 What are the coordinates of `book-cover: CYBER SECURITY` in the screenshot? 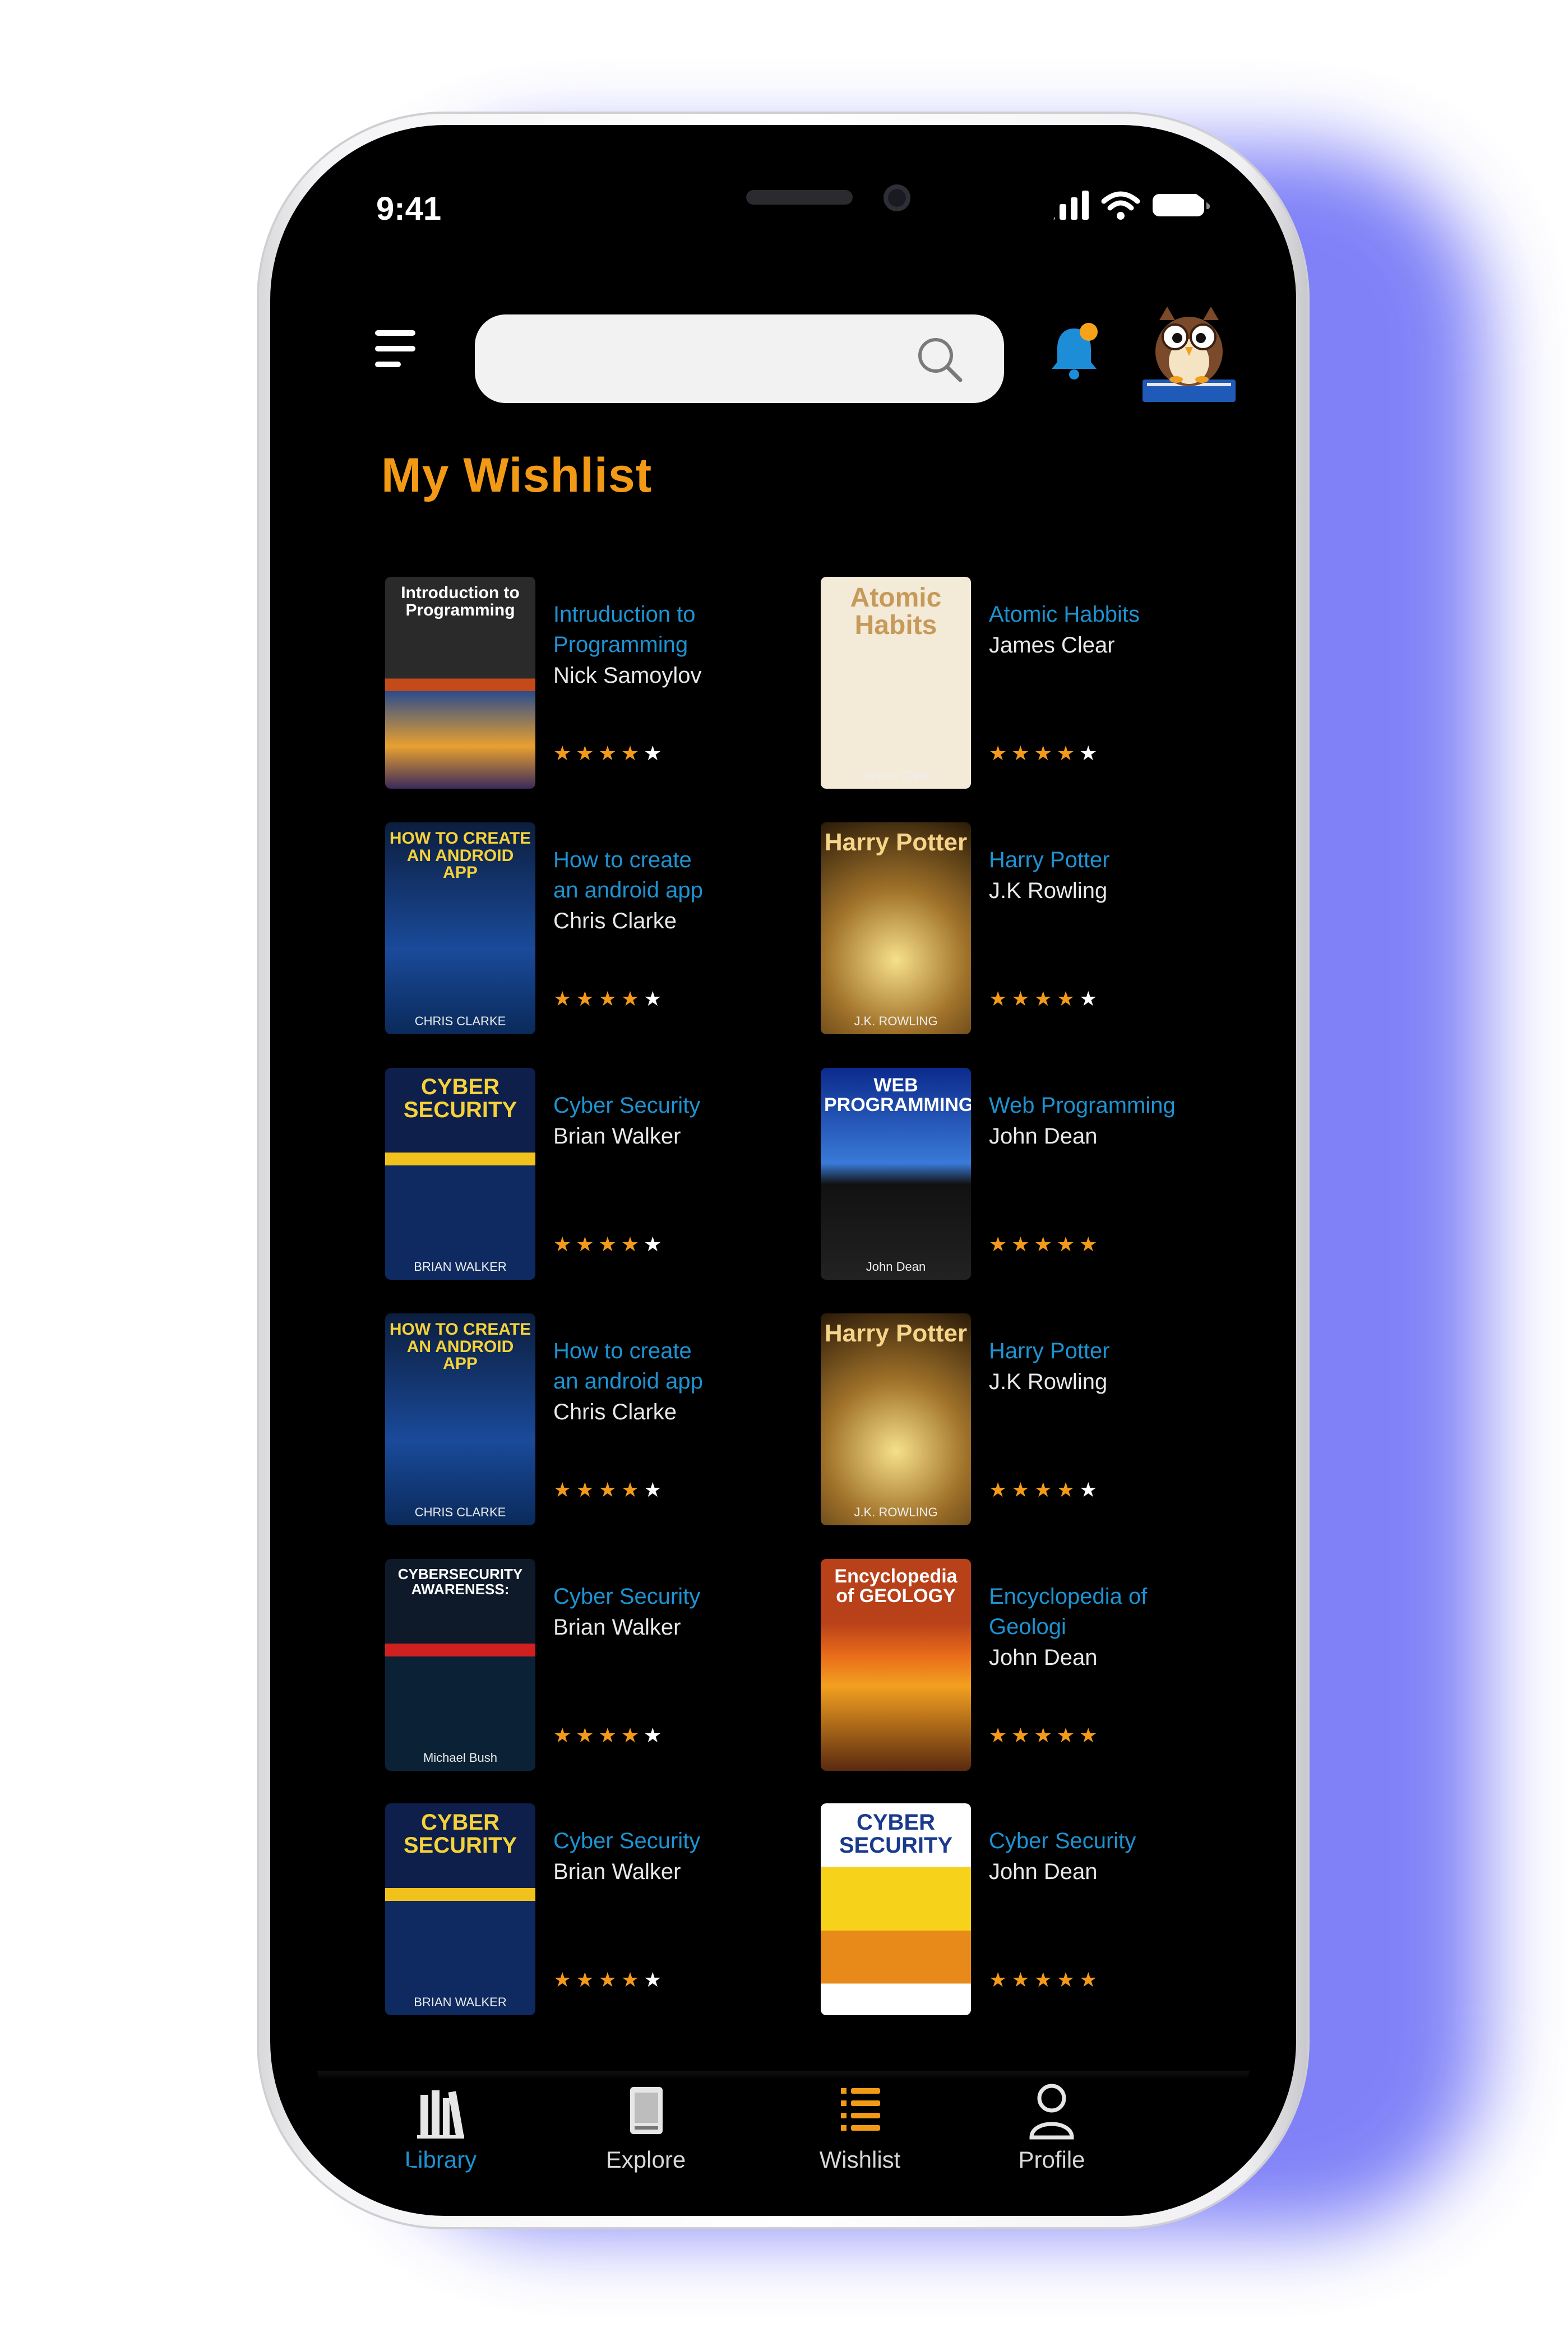 It's located at (896, 1909).